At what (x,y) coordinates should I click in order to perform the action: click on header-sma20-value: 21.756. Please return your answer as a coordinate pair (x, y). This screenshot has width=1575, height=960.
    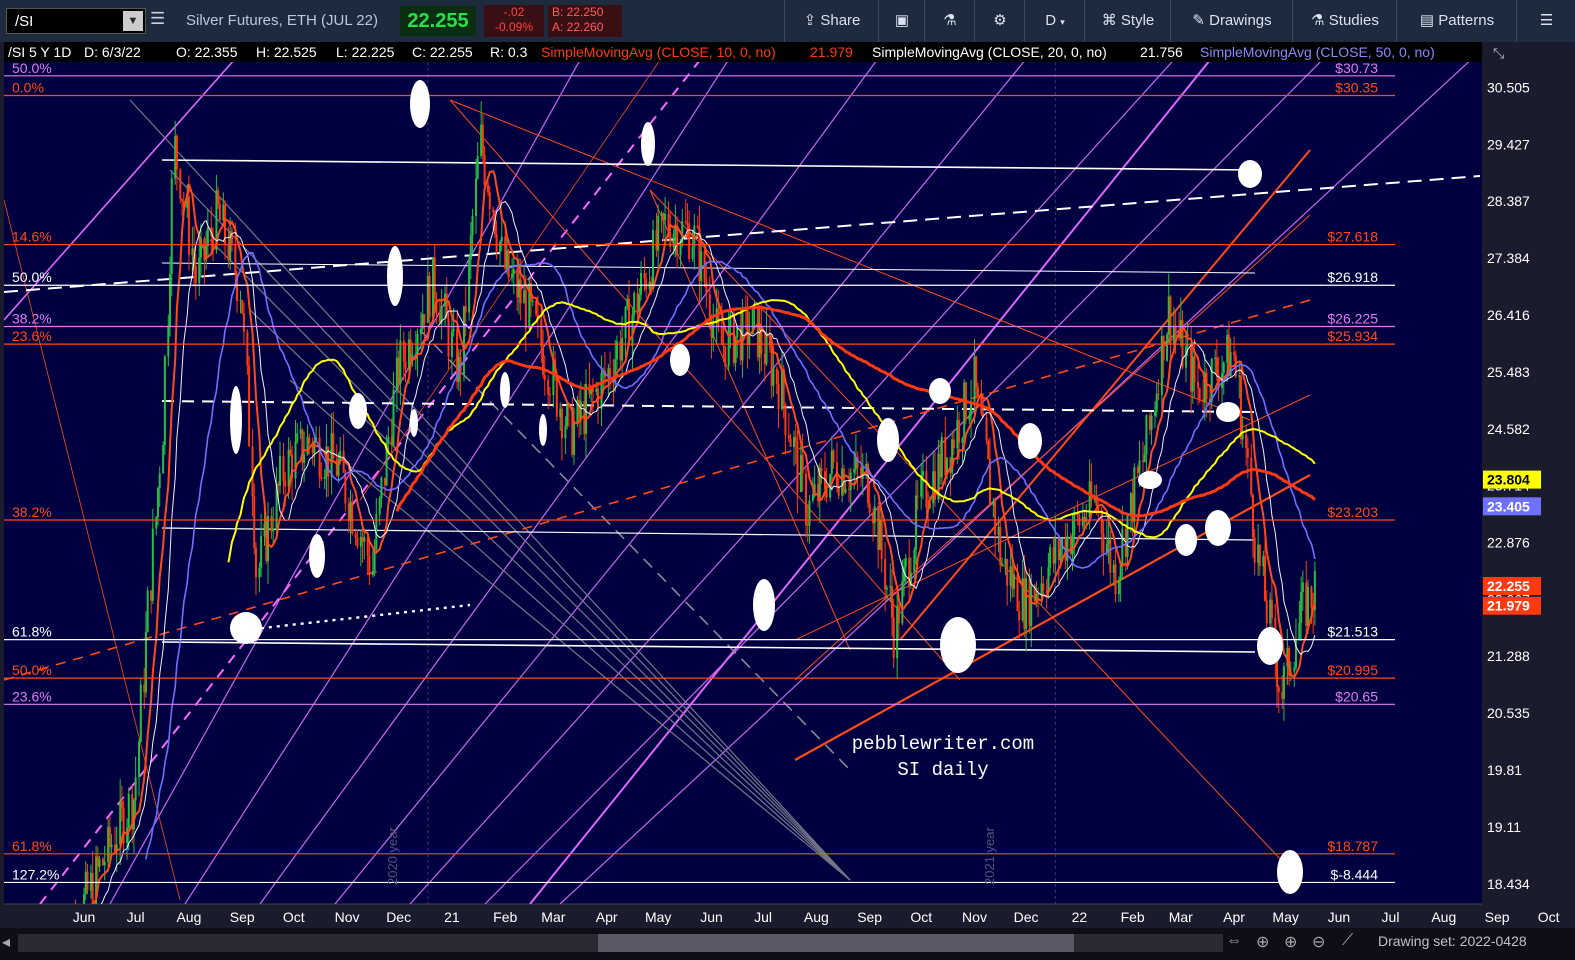
    Looking at the image, I should click on (1161, 52).